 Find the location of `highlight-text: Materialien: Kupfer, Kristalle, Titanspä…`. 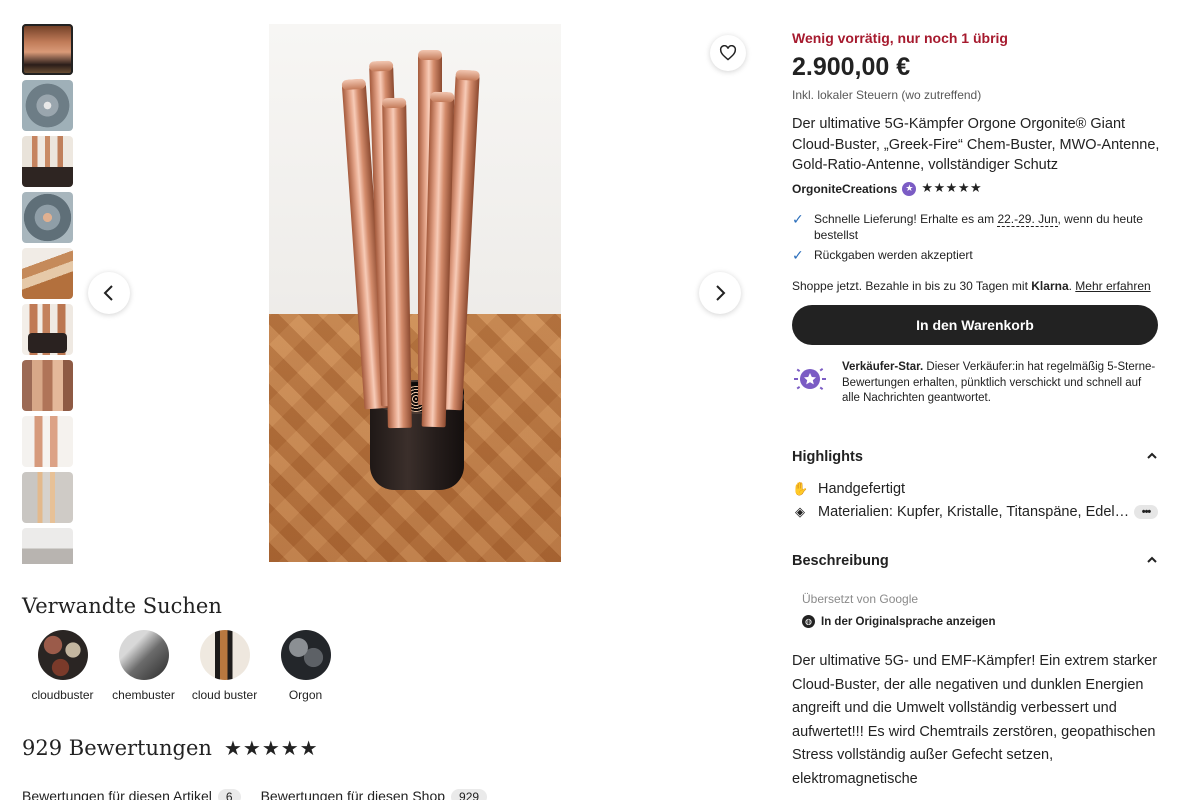

highlight-text: Materialien: Kupfer, Kristalle, Titanspä… is located at coordinates (974, 512).